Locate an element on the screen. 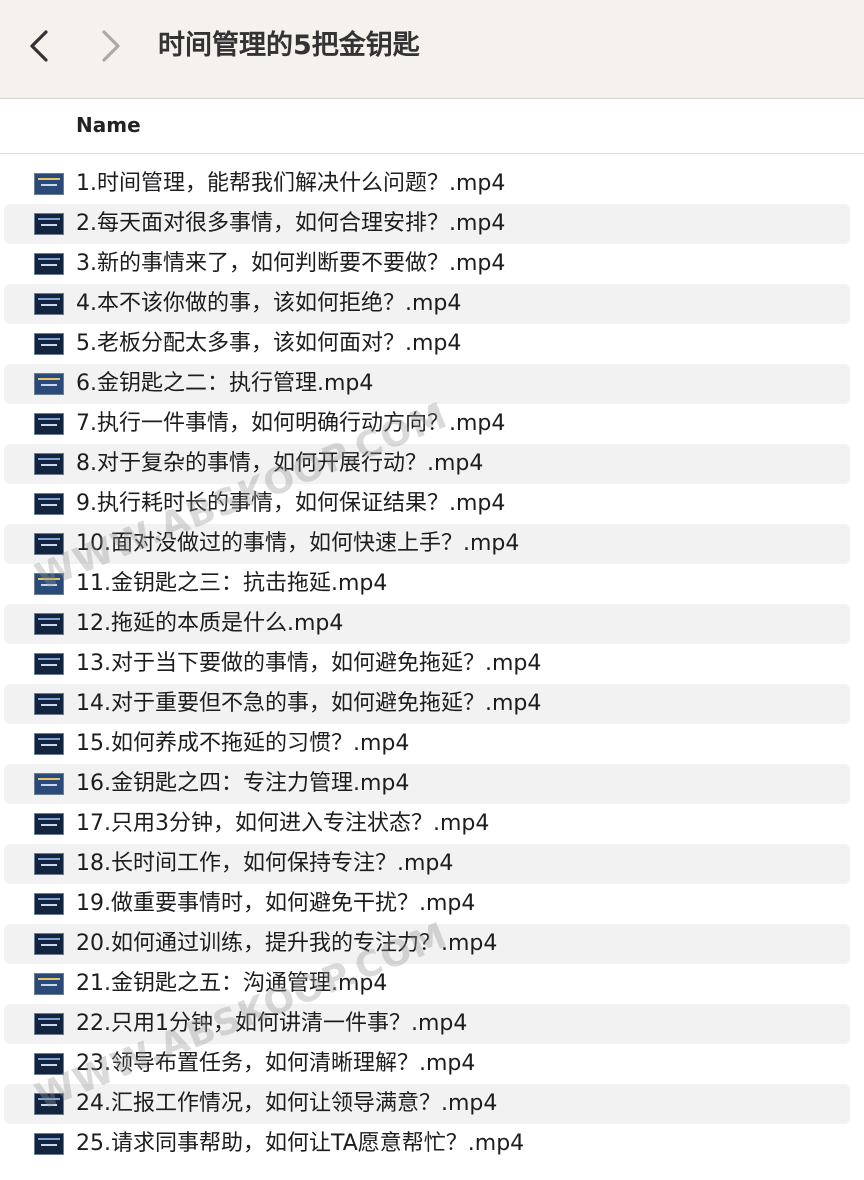 This screenshot has height=1180, width=864. file-row: 24.汇报工作情况，如何让领导满意？.mp4 is located at coordinates (427, 1104).